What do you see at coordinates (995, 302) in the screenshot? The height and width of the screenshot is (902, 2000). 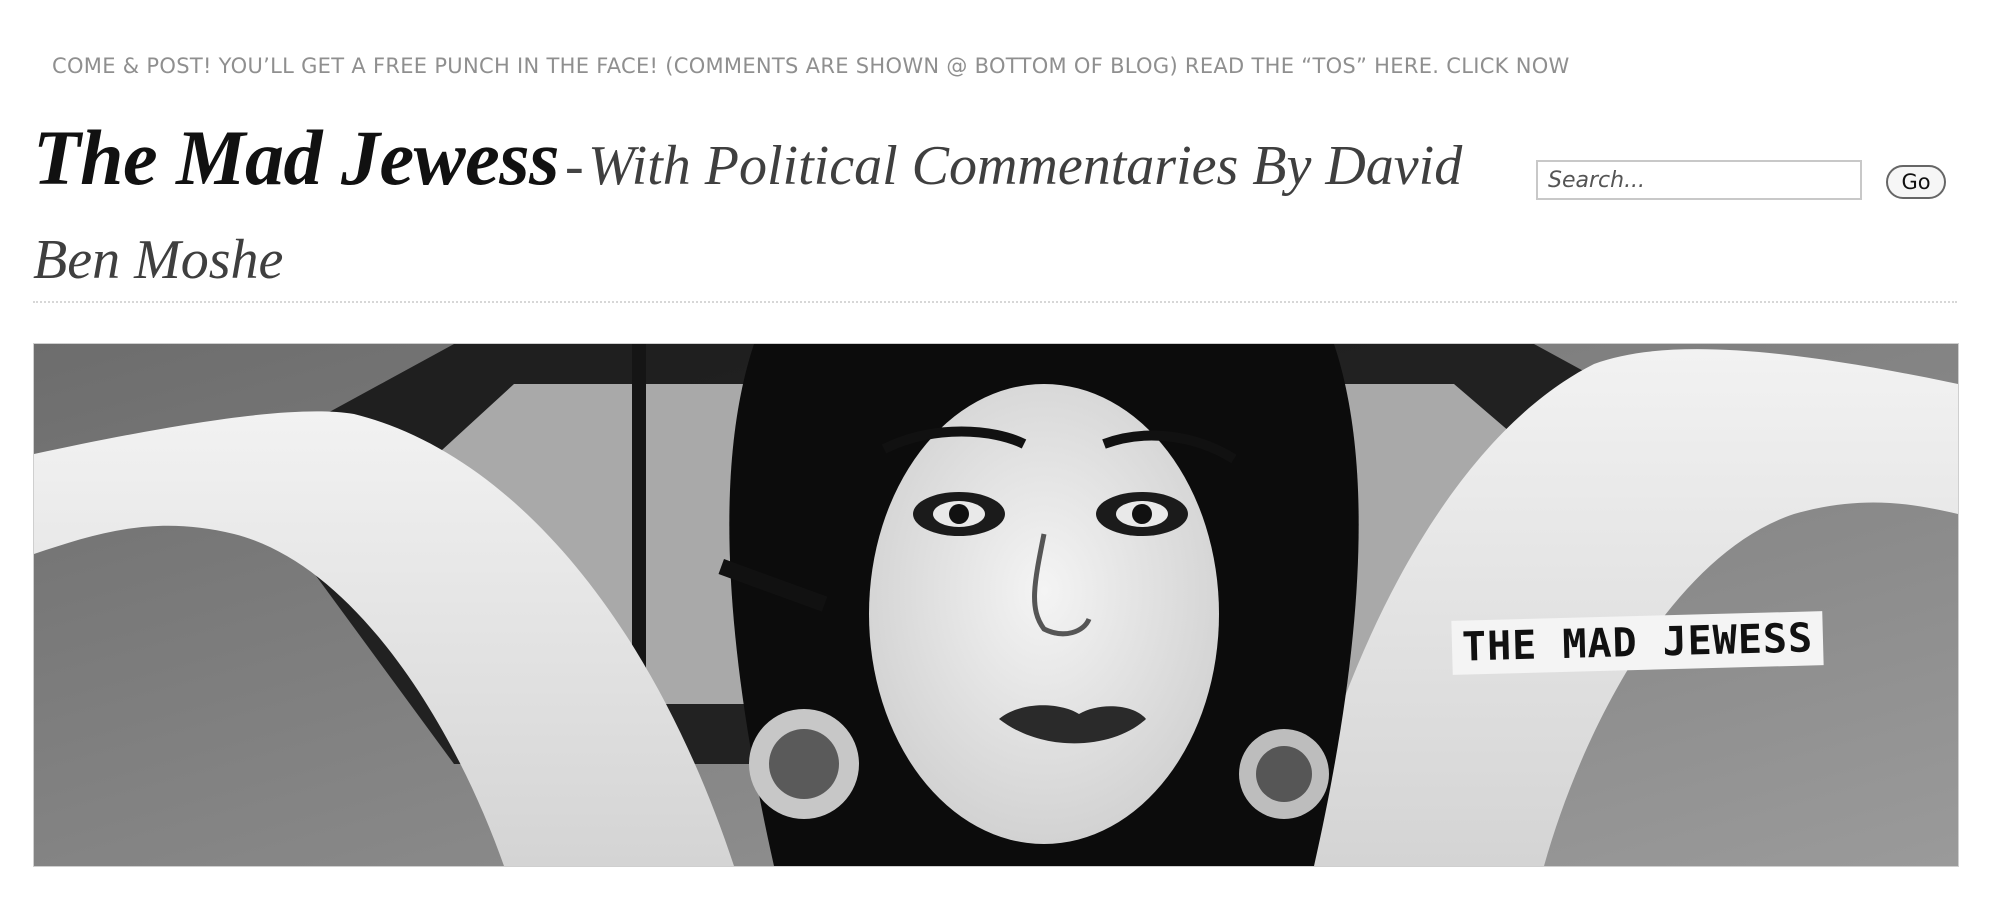 I see `header-divider` at bounding box center [995, 302].